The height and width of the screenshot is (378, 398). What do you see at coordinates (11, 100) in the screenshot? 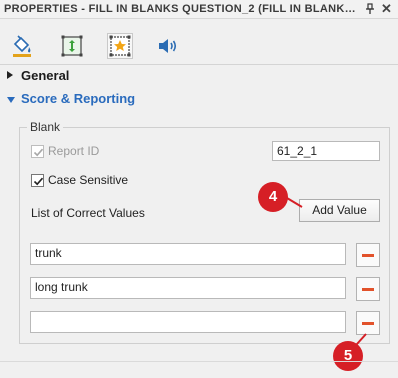
I see `collapse-arrow-icon` at bounding box center [11, 100].